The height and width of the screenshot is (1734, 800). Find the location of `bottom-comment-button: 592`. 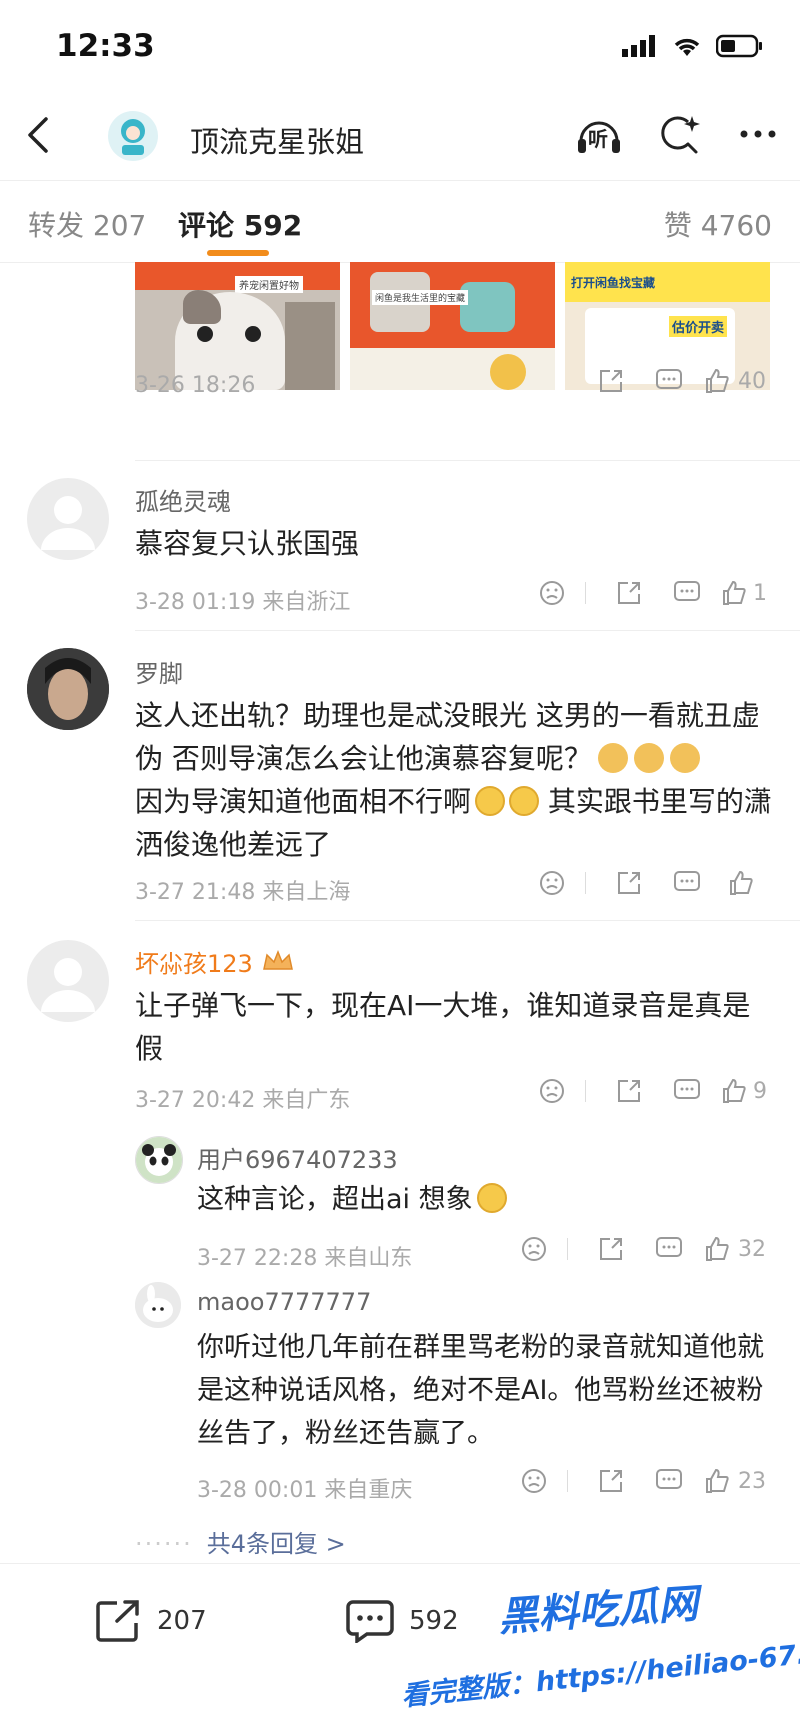

bottom-comment-button: 592 is located at coordinates (402, 1621).